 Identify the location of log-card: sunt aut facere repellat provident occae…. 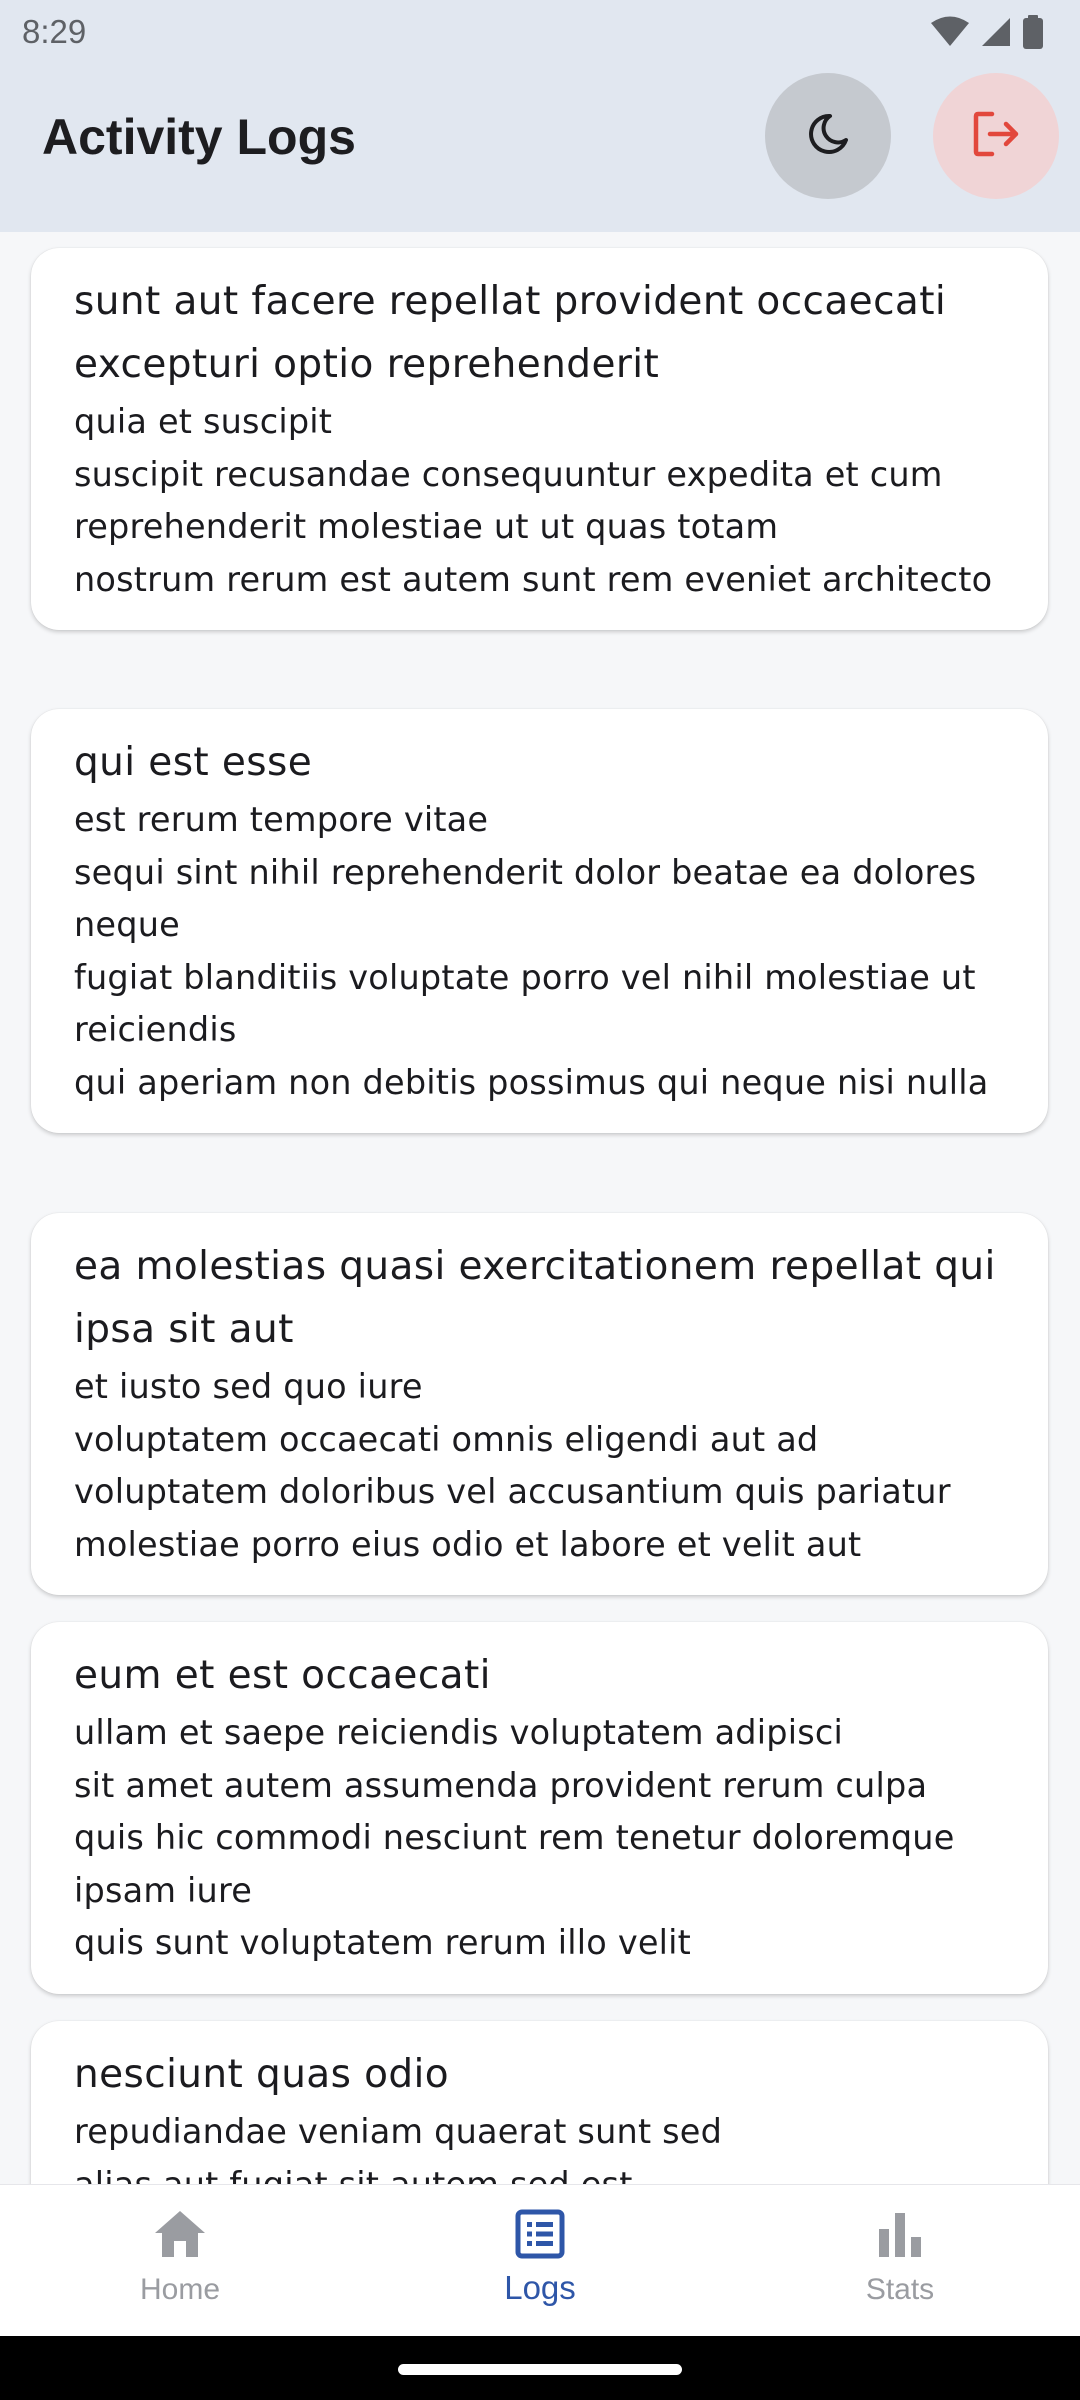
(539, 439).